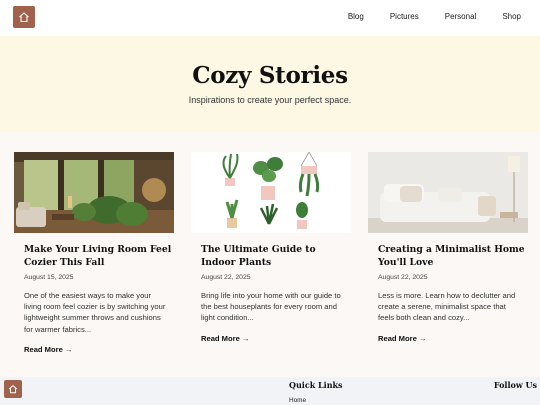  I want to click on card-title: Creating a Minimalist Home You'll Love, so click(448, 256).